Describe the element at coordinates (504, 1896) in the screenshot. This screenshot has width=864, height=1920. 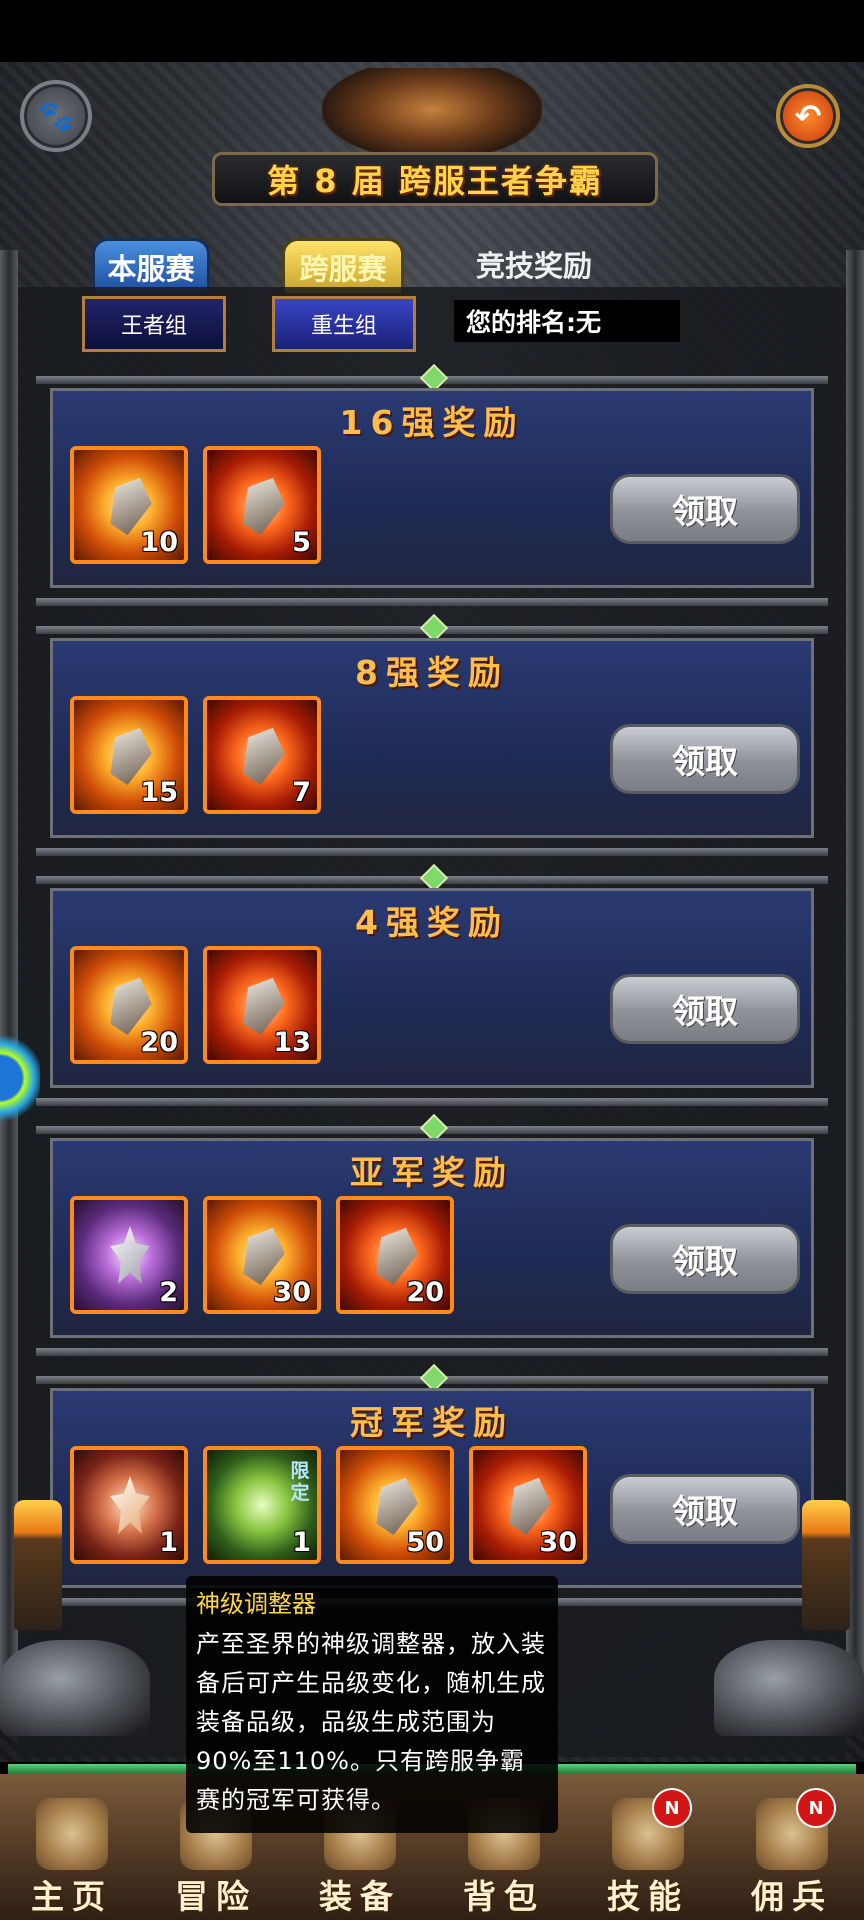
I see `nav-label: 背包` at that location.